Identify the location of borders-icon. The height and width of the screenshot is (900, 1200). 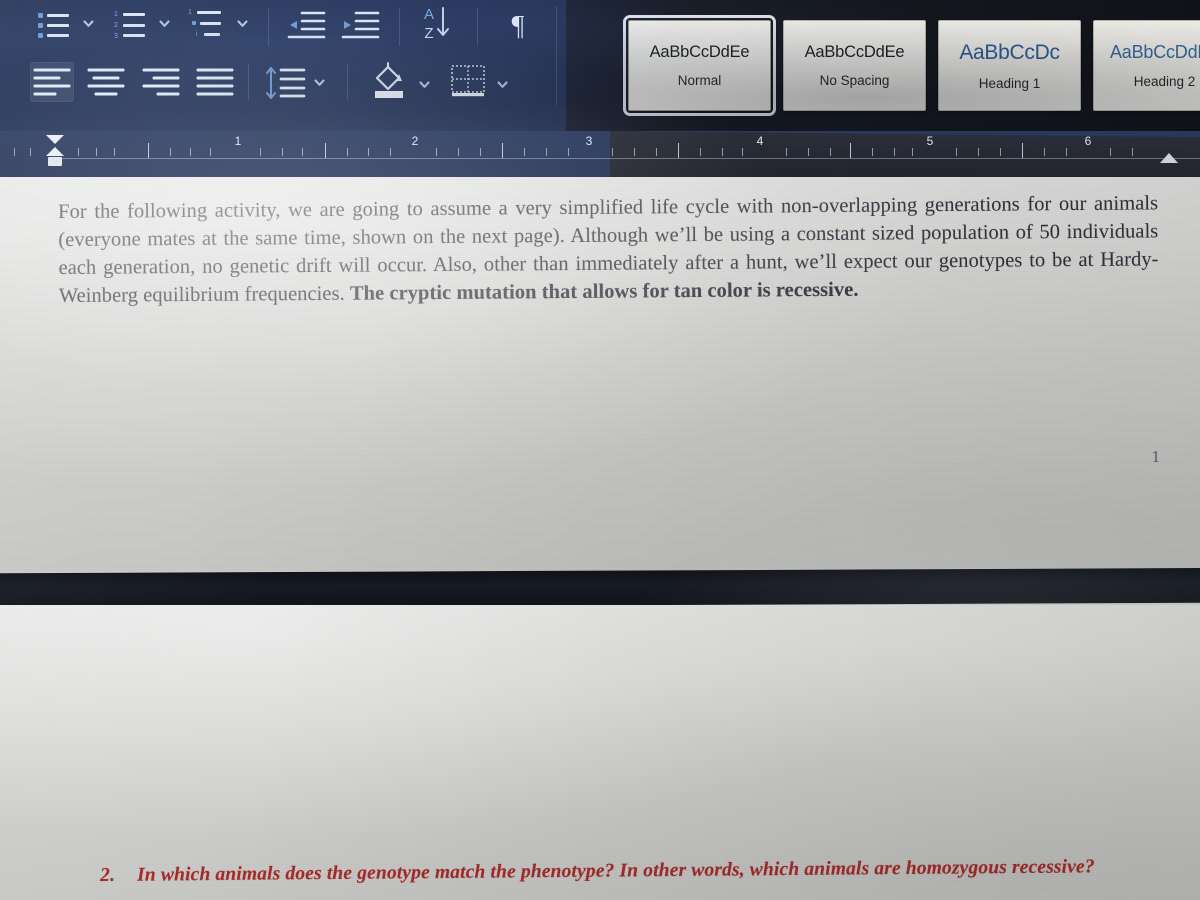
(468, 82).